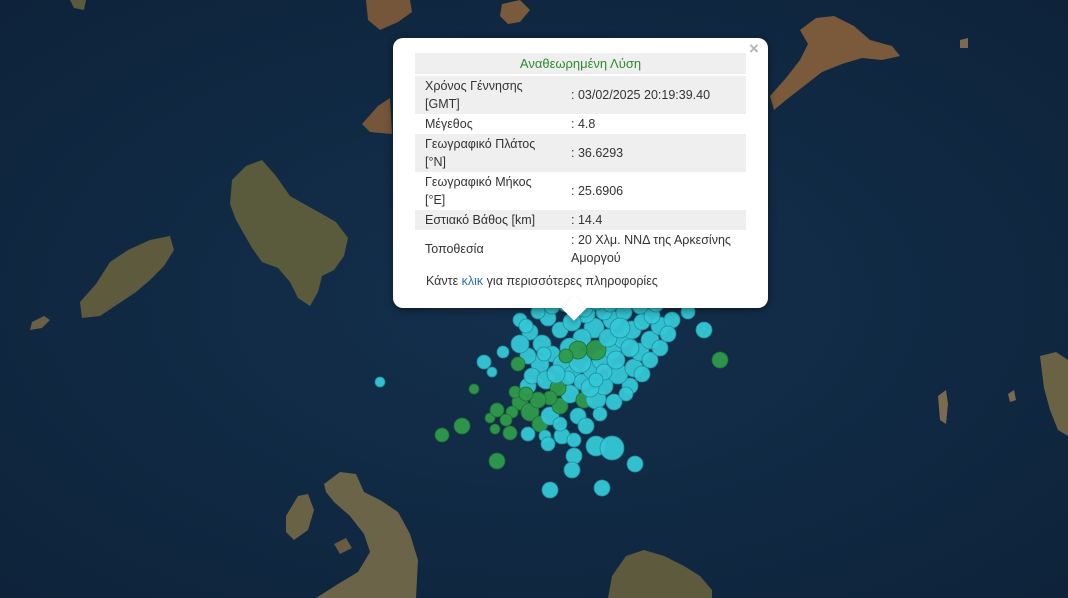  I want to click on longitude-value: 25.6906, so click(653, 191).